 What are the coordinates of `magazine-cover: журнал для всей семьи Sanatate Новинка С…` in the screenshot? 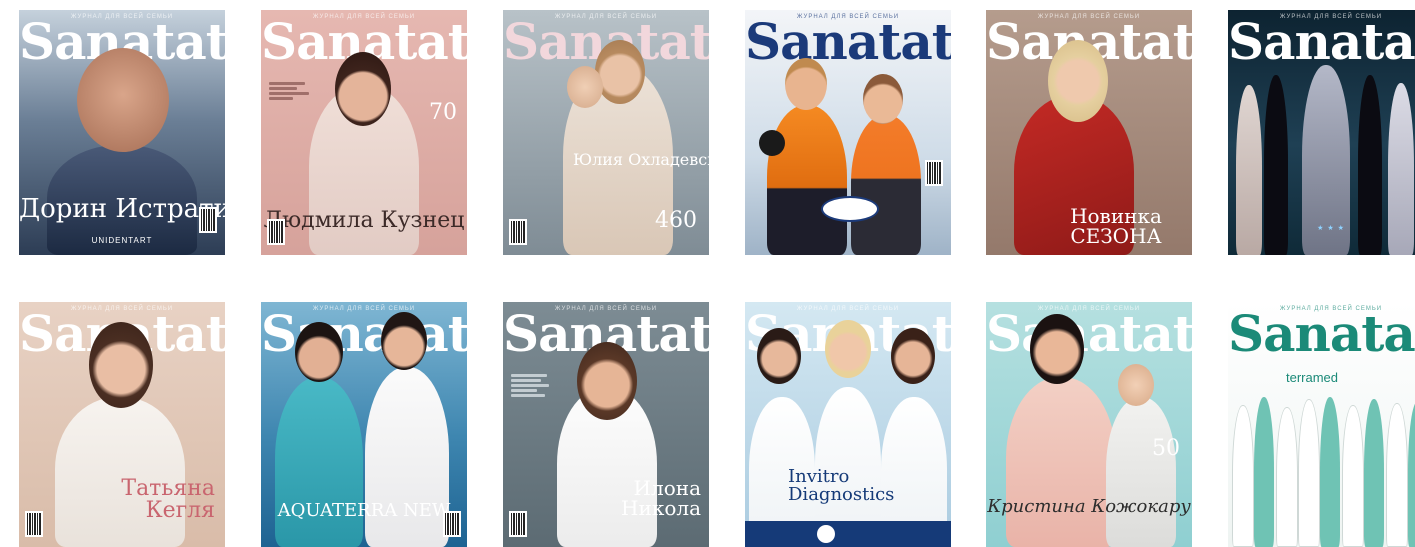 It's located at (1089, 132).